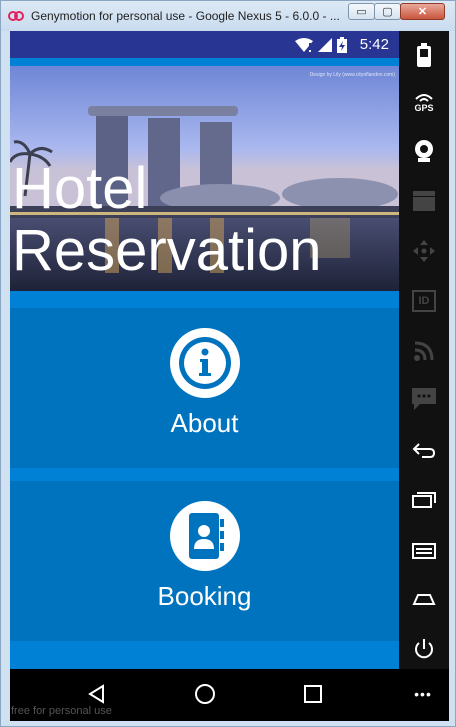 The image size is (456, 727). Describe the element at coordinates (374, 44) in the screenshot. I see `status-time: 5:42` at that location.